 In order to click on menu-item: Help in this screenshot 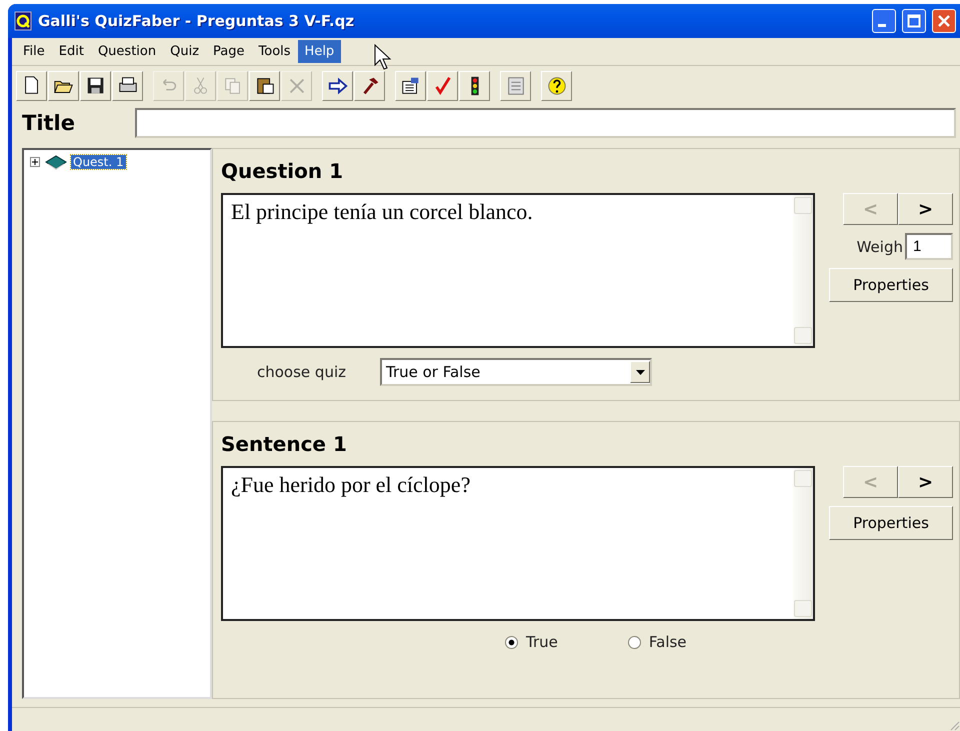, I will do `click(320, 51)`.